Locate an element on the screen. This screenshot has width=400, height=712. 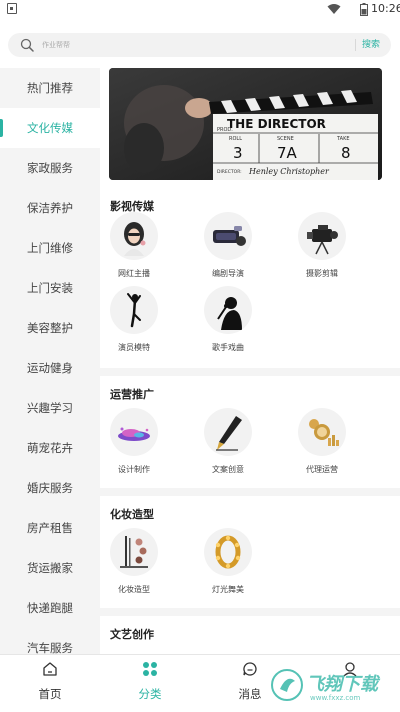
search-bar: 搜索 is located at coordinates (200, 44).